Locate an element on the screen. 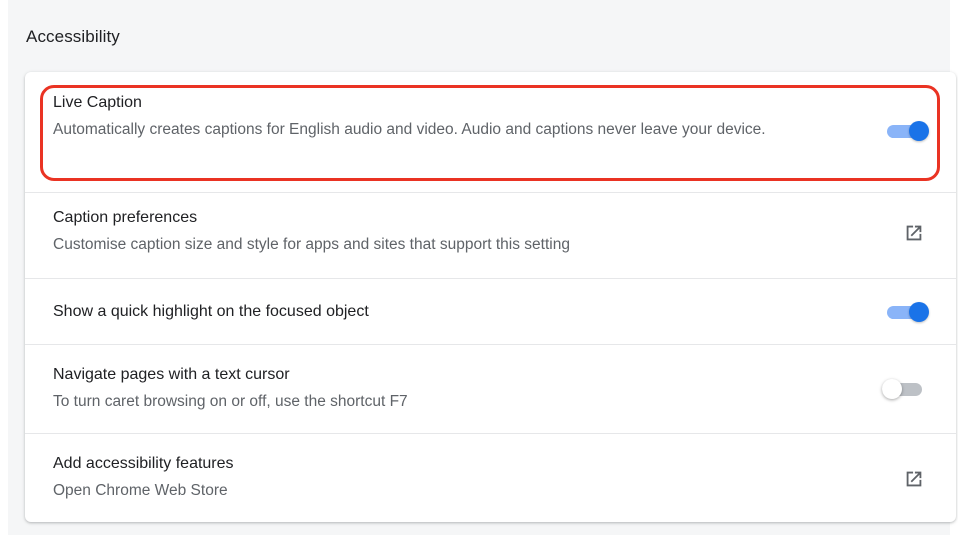 The width and height of the screenshot is (958, 535). caret-browsing-toggle is located at coordinates (903, 389).